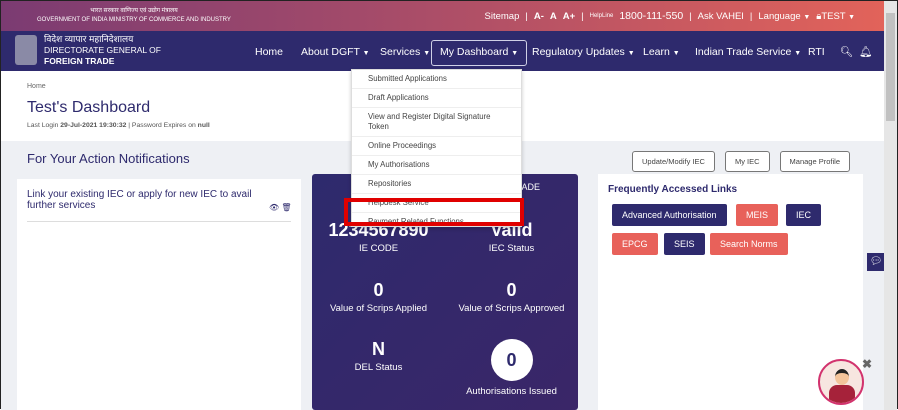  I want to click on scrollbar, so click(890, 205).